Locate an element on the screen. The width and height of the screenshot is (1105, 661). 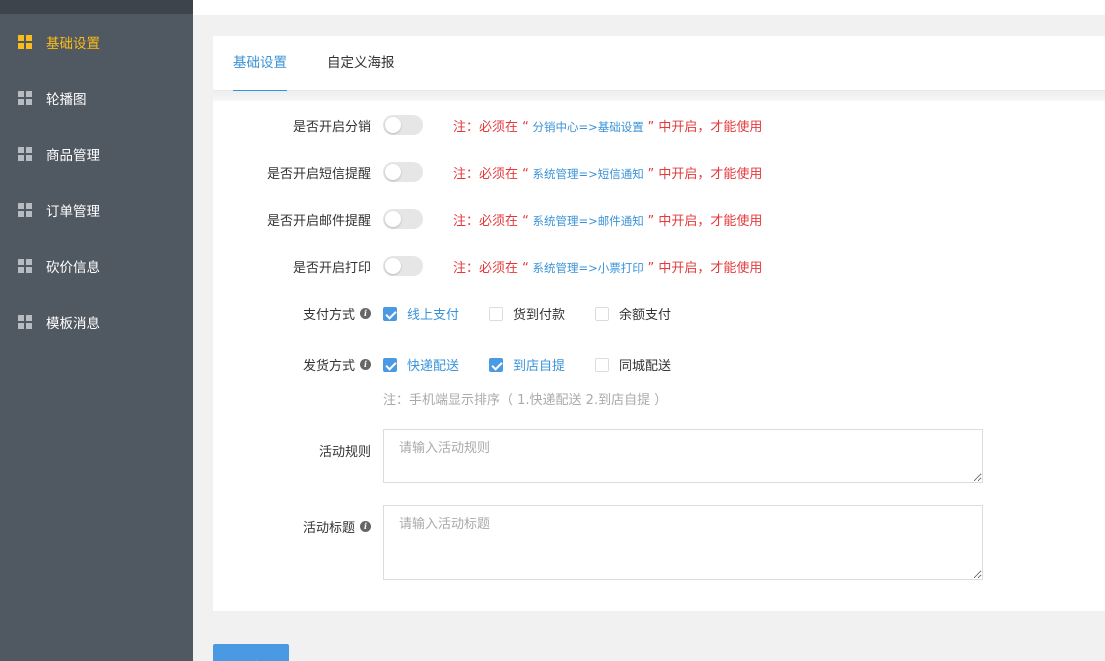
note-path: 系统管理=>短信通知 is located at coordinates (588, 173).